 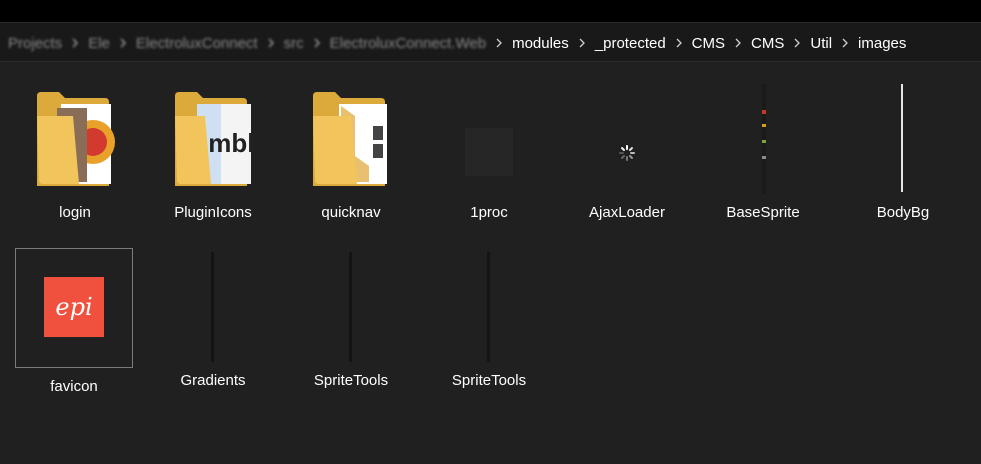 I want to click on file-item: BaseSprite, so click(x=763, y=160).